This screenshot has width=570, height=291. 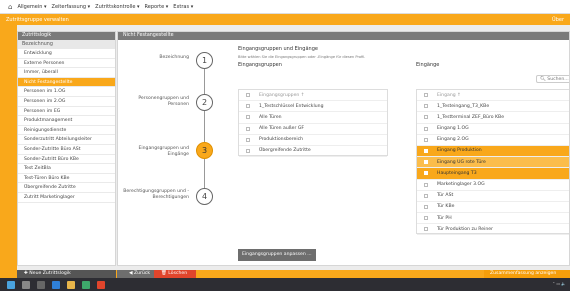 What do you see at coordinates (66, 73) in the screenshot?
I see `sidebar-item: Immer, überall` at bounding box center [66, 73].